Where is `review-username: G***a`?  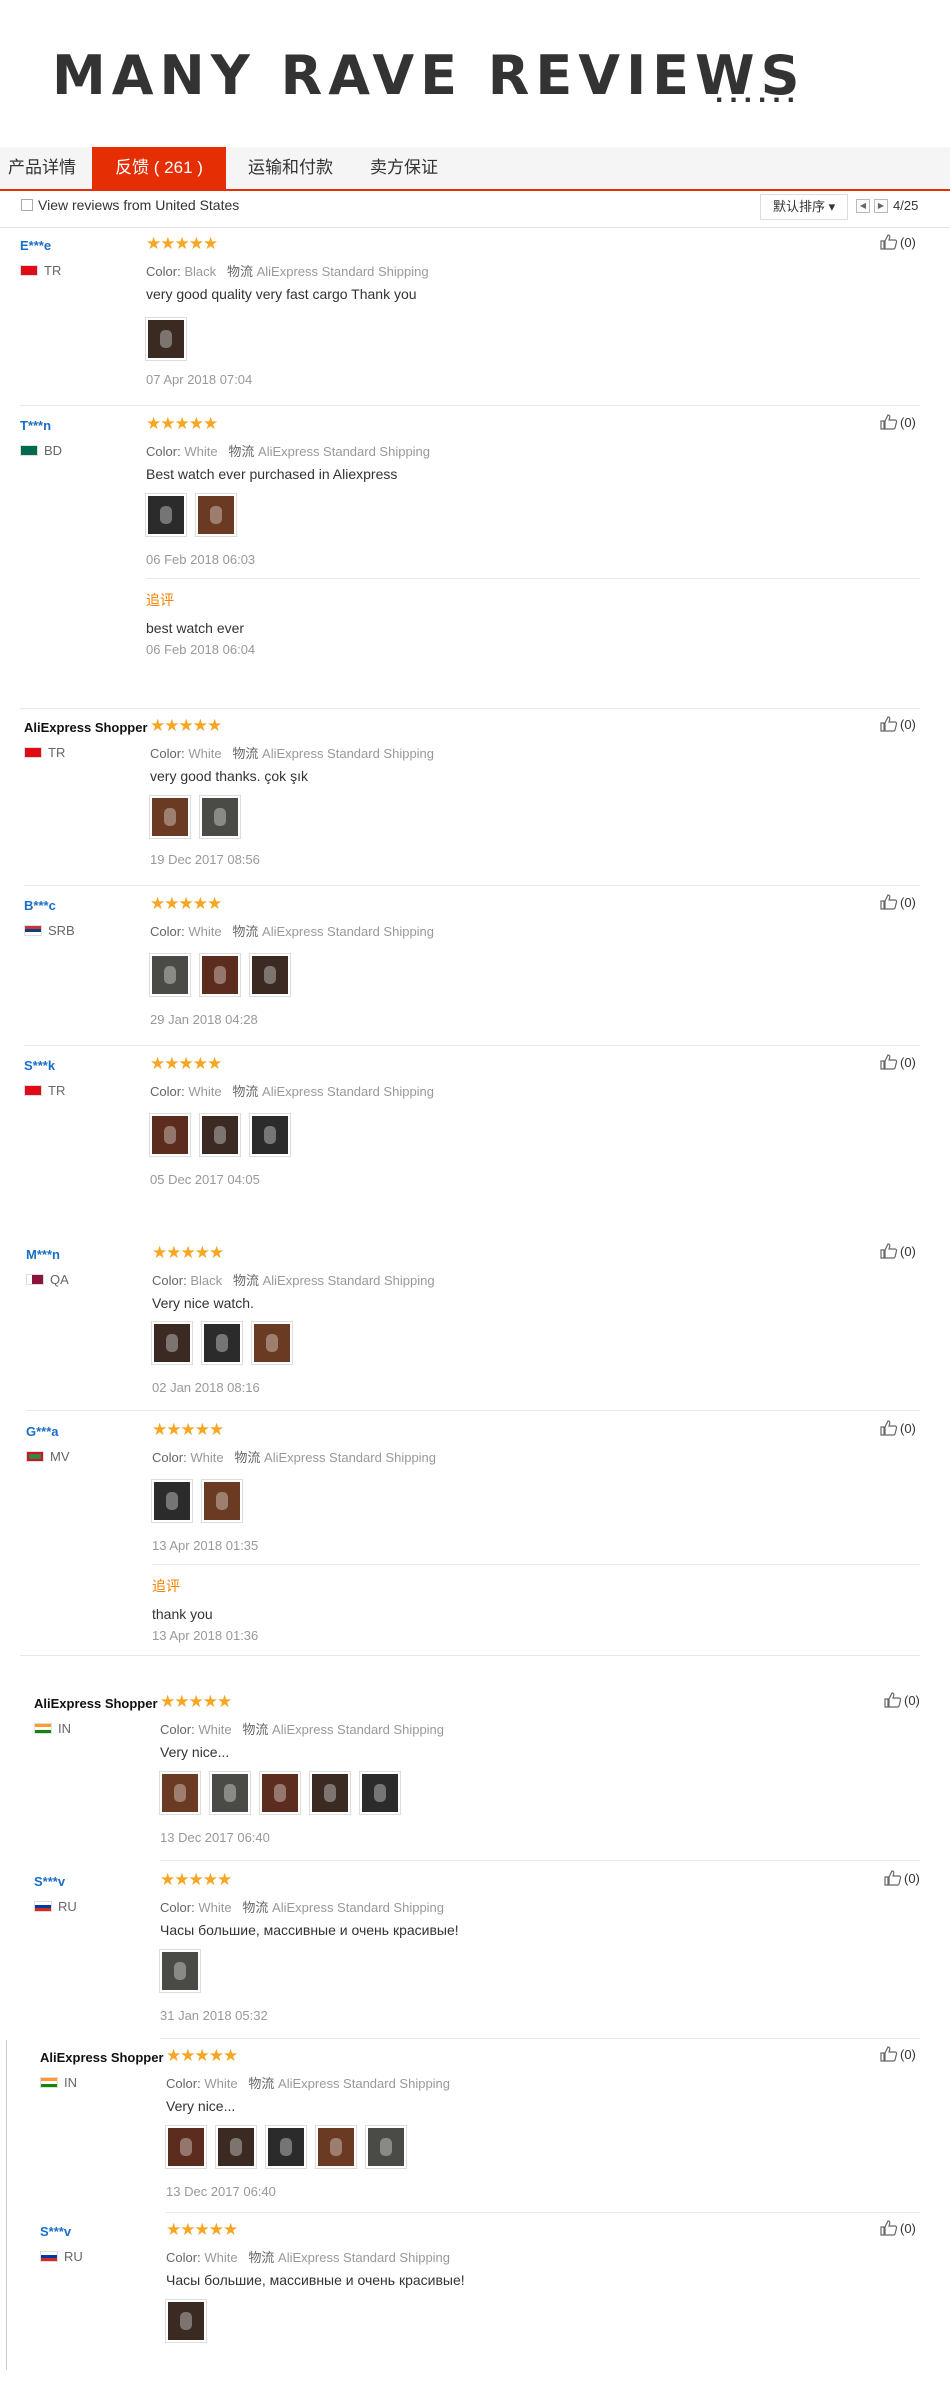
review-username: G***a is located at coordinates (42, 1431).